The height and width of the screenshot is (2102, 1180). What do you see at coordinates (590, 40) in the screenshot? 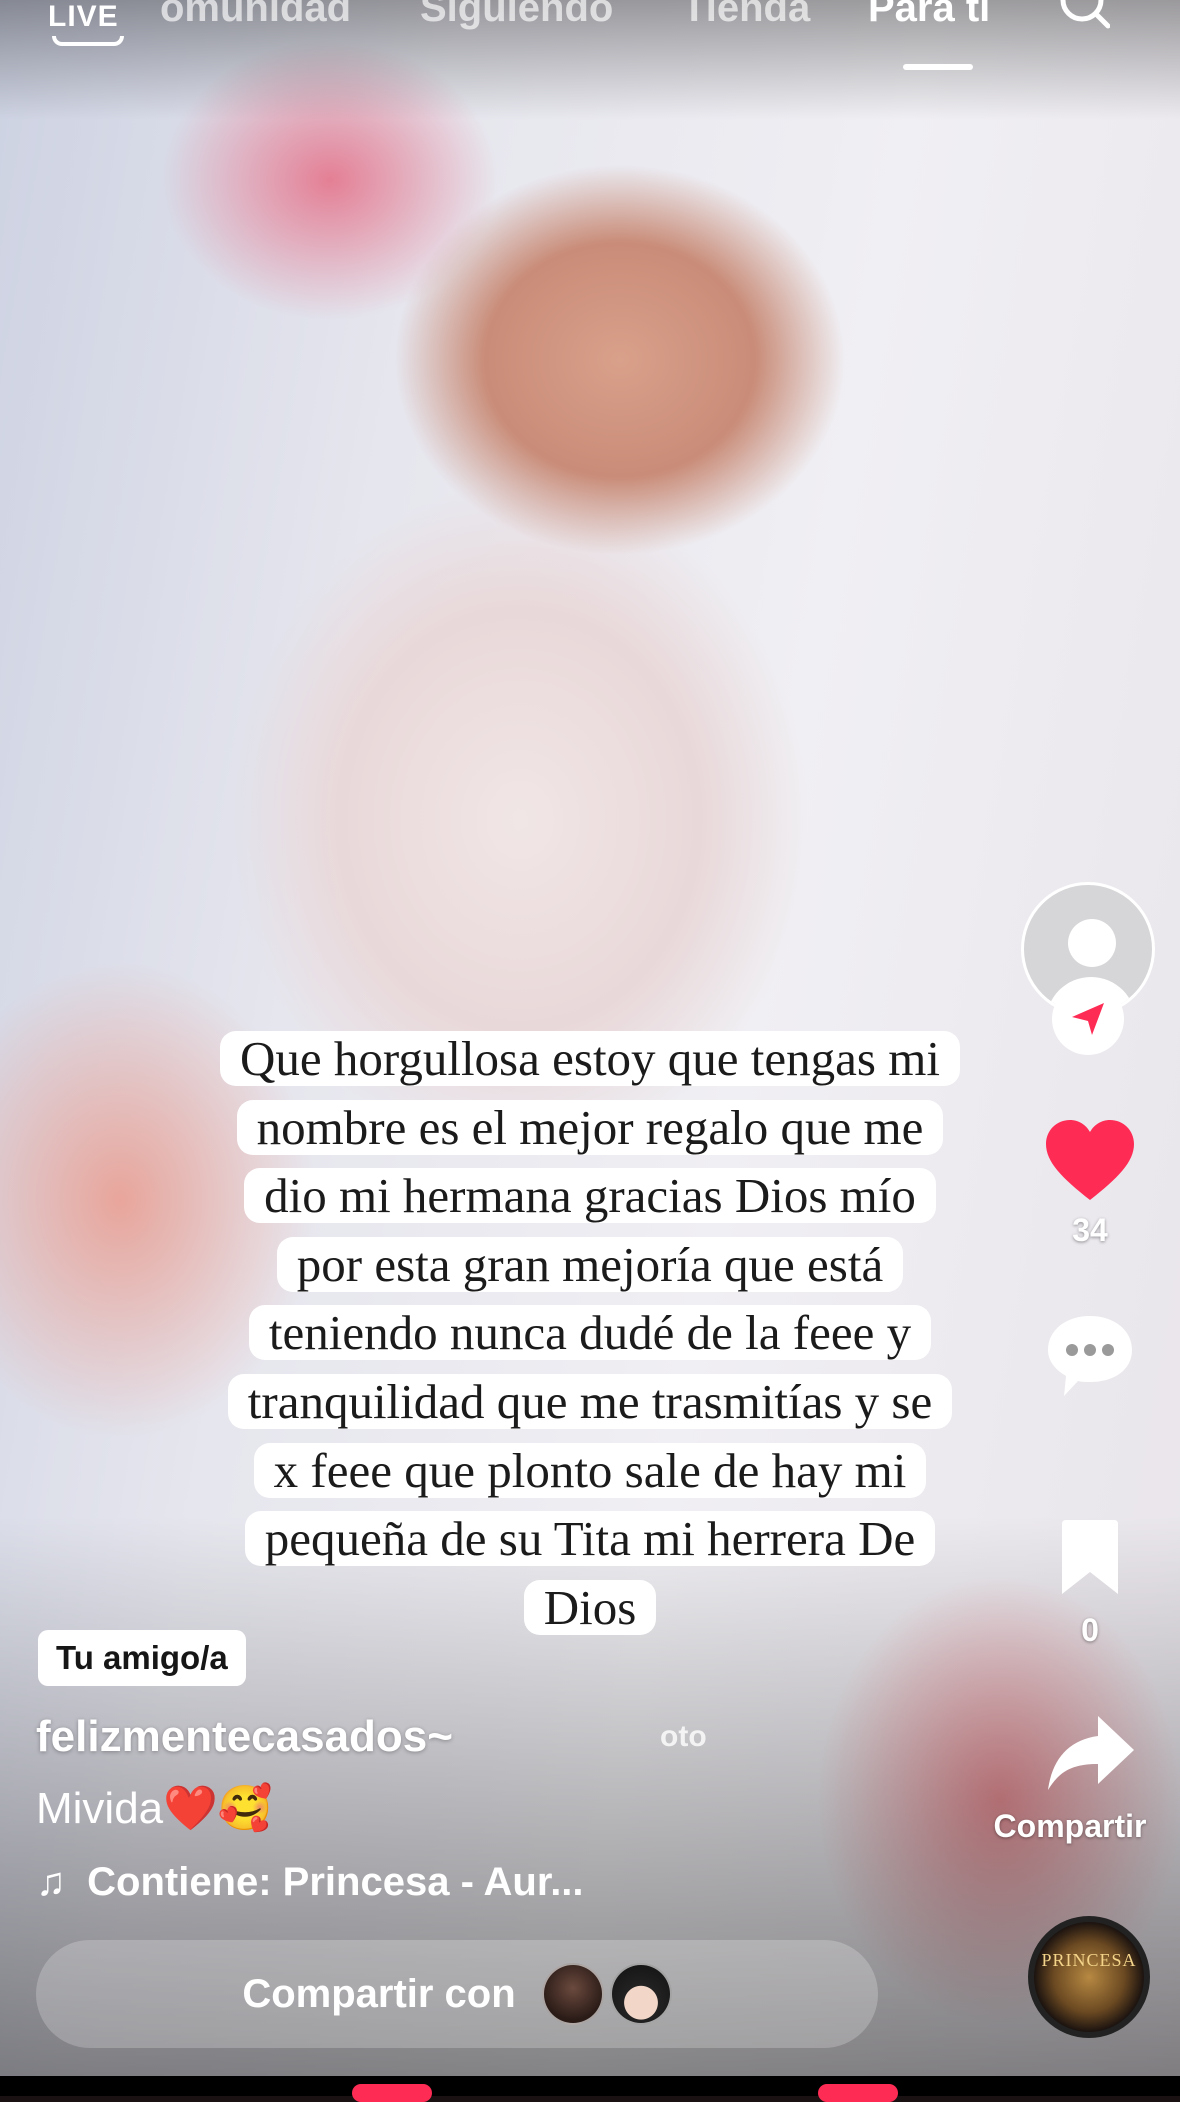
I see `top-navigation: LIVE omunidad Siguiendo Tienda Para ti` at bounding box center [590, 40].